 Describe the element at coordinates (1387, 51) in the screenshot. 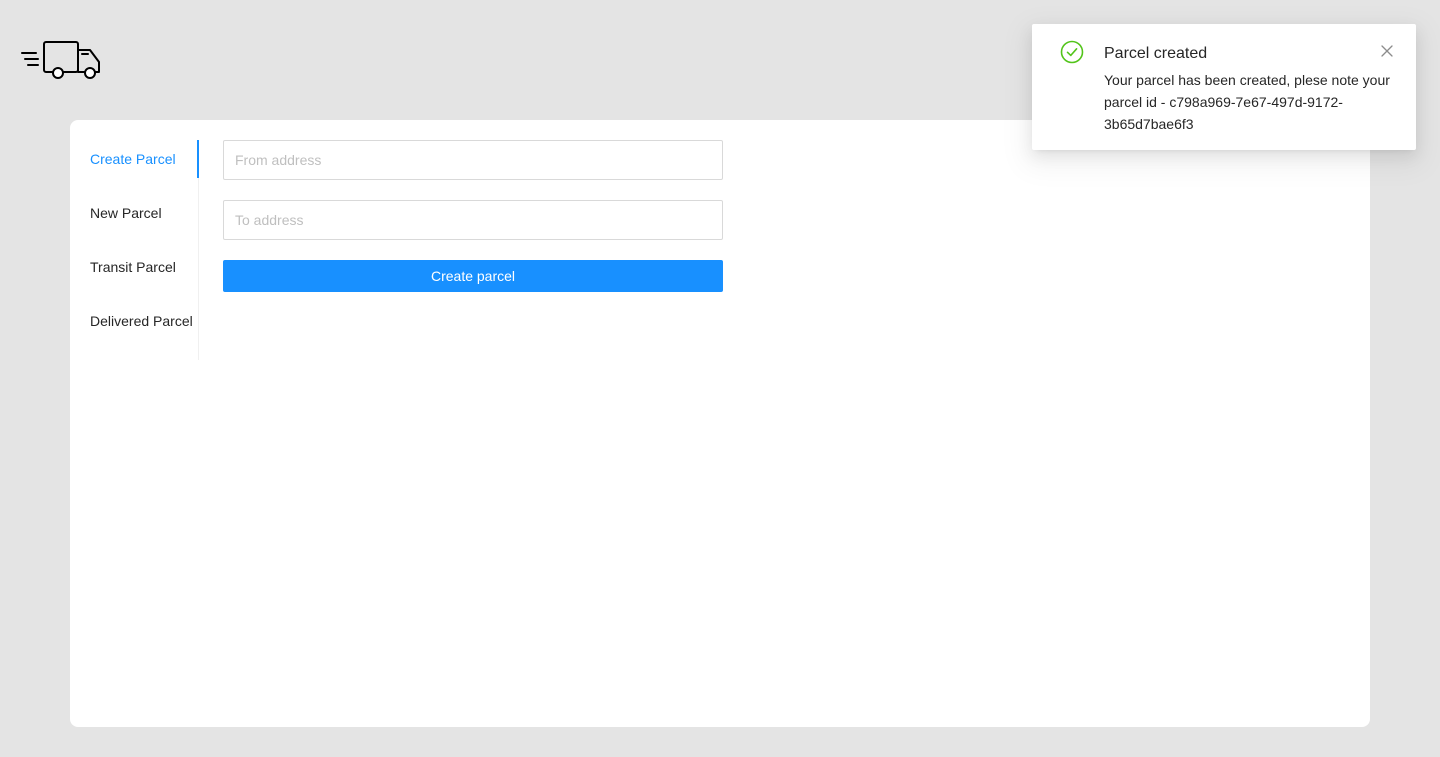

I see `close-icon` at that location.